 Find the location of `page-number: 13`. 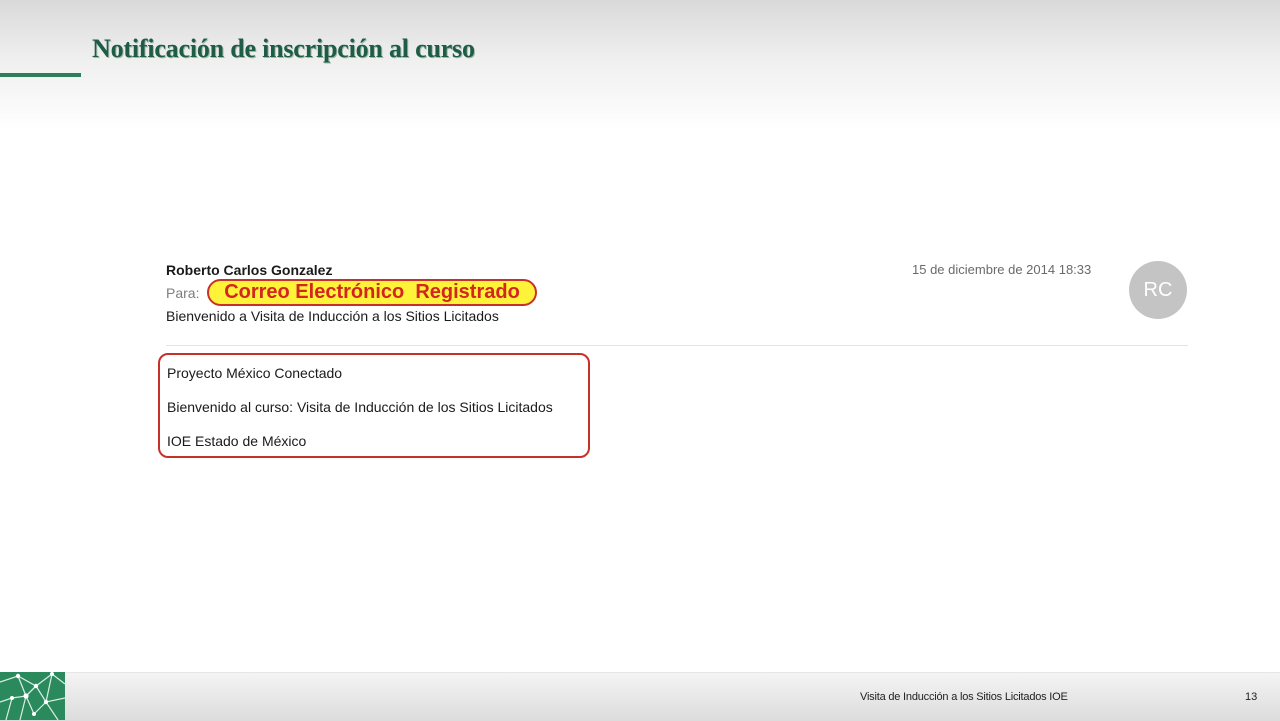

page-number: 13 is located at coordinates (1251, 697).